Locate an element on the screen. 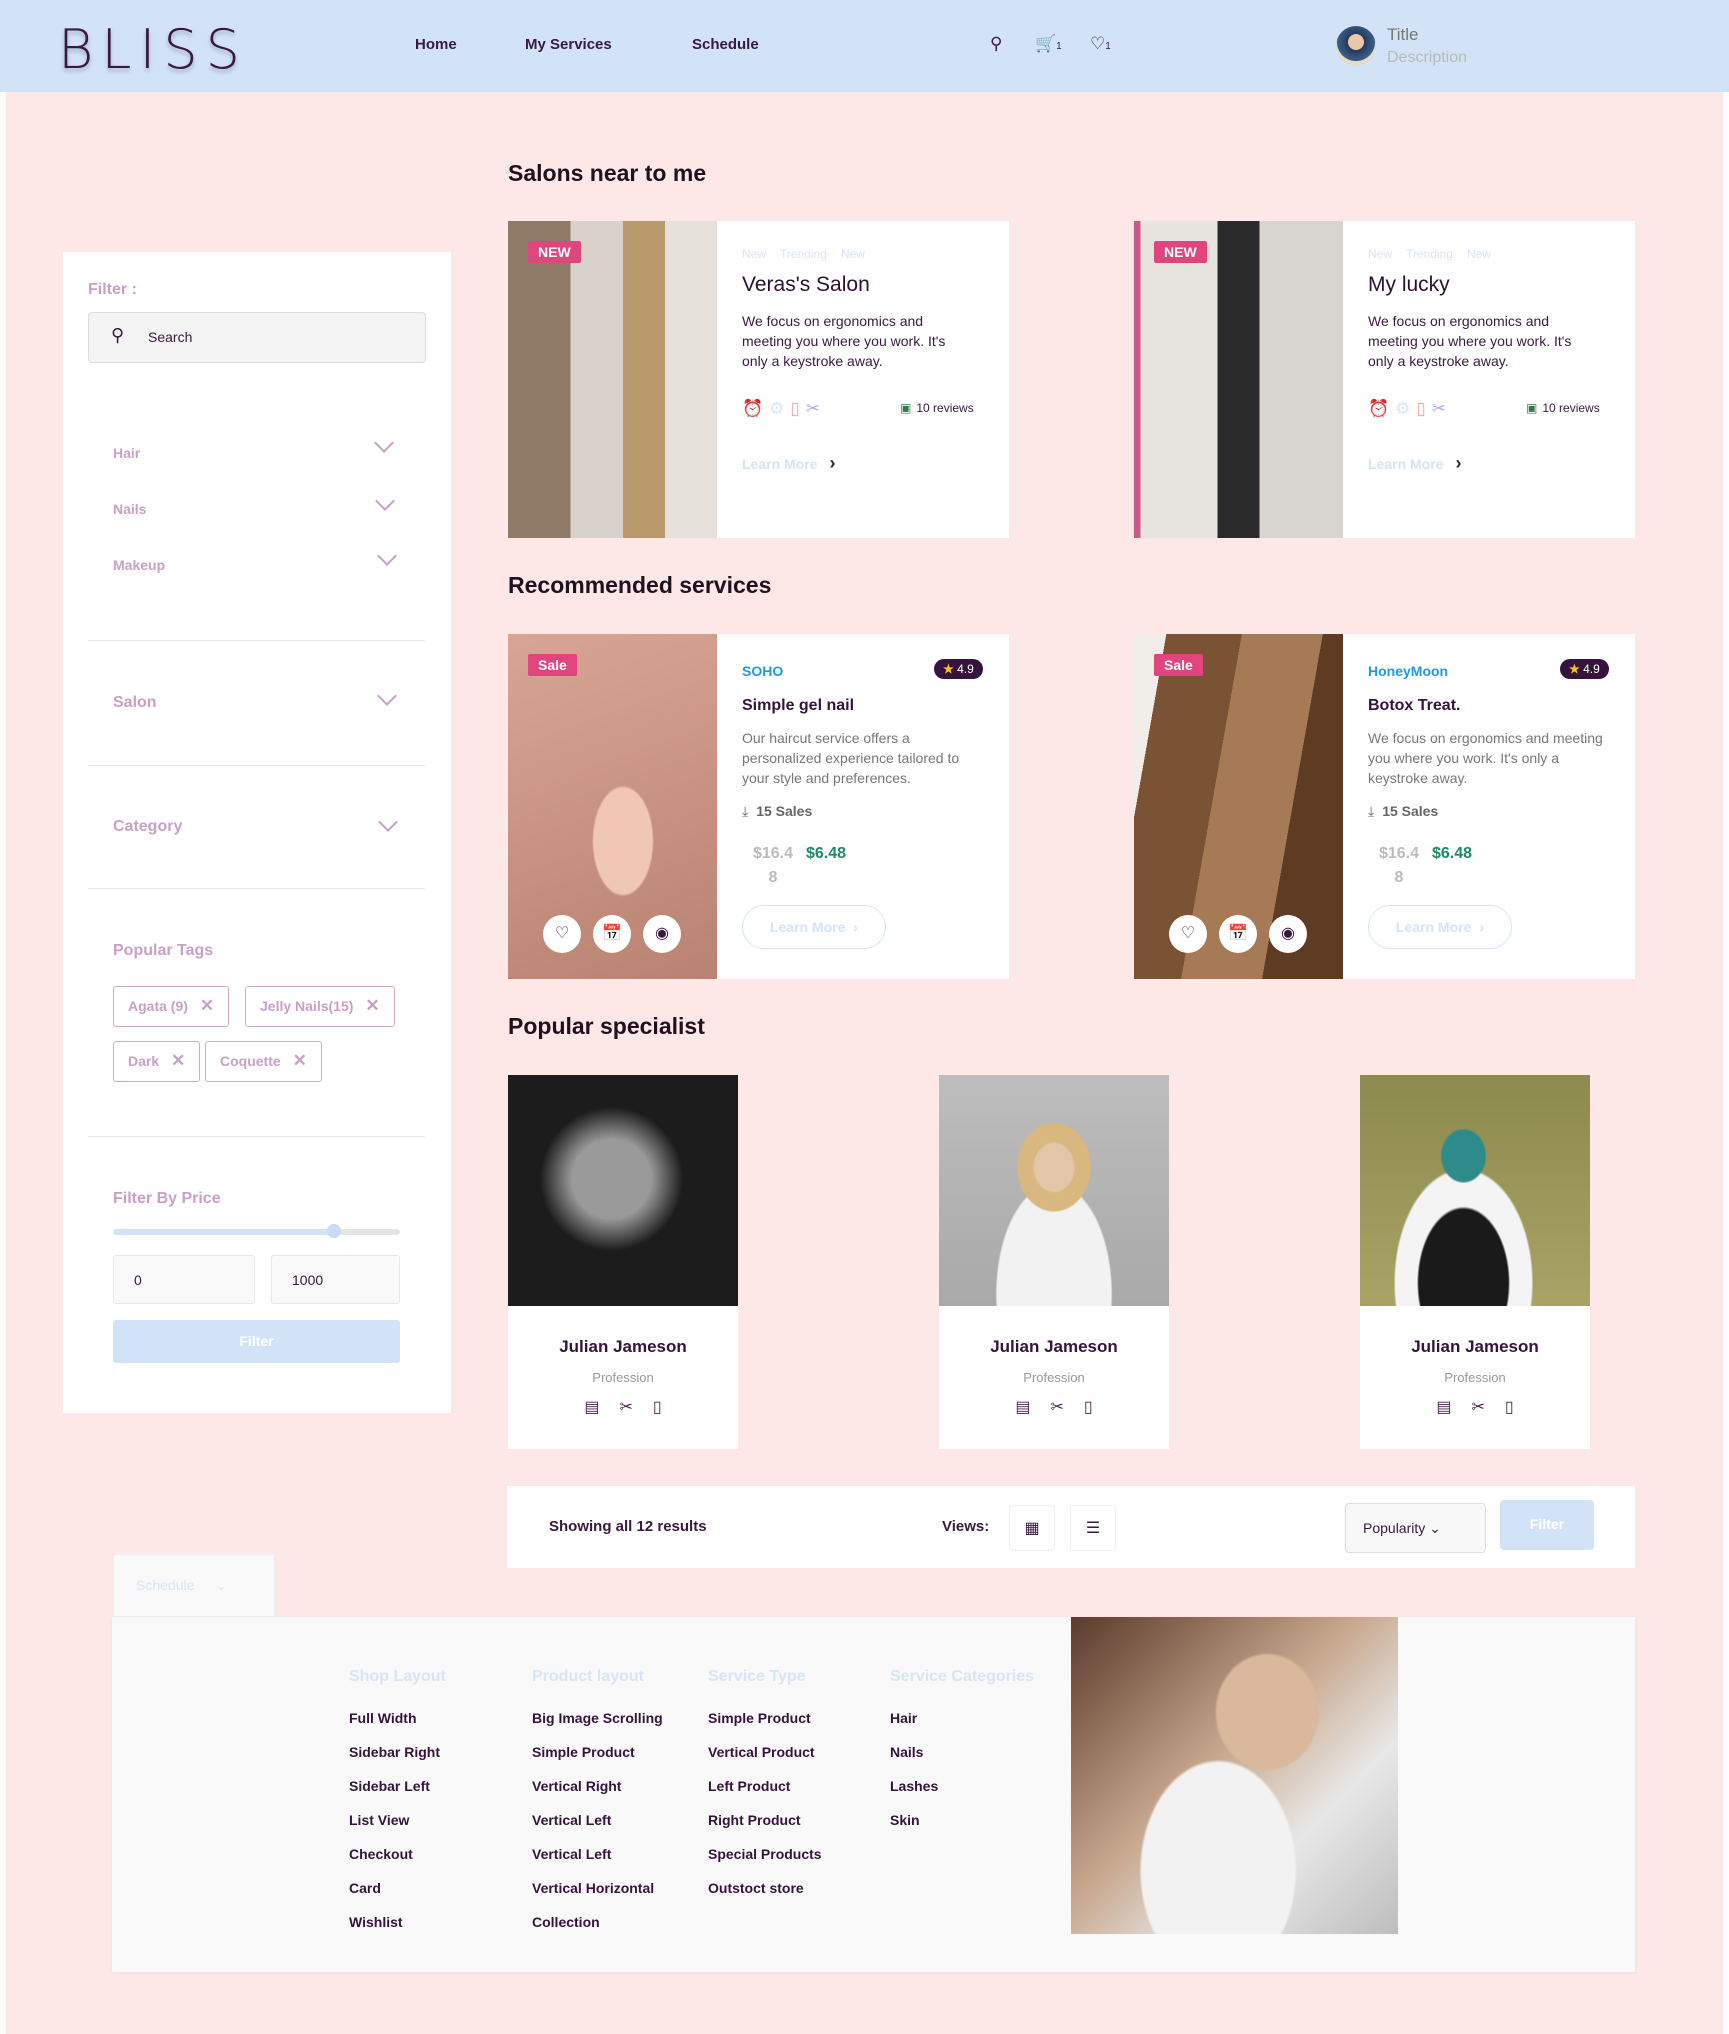 This screenshot has width=1729, height=2034. menu-link: Full Width is located at coordinates (436, 1727).